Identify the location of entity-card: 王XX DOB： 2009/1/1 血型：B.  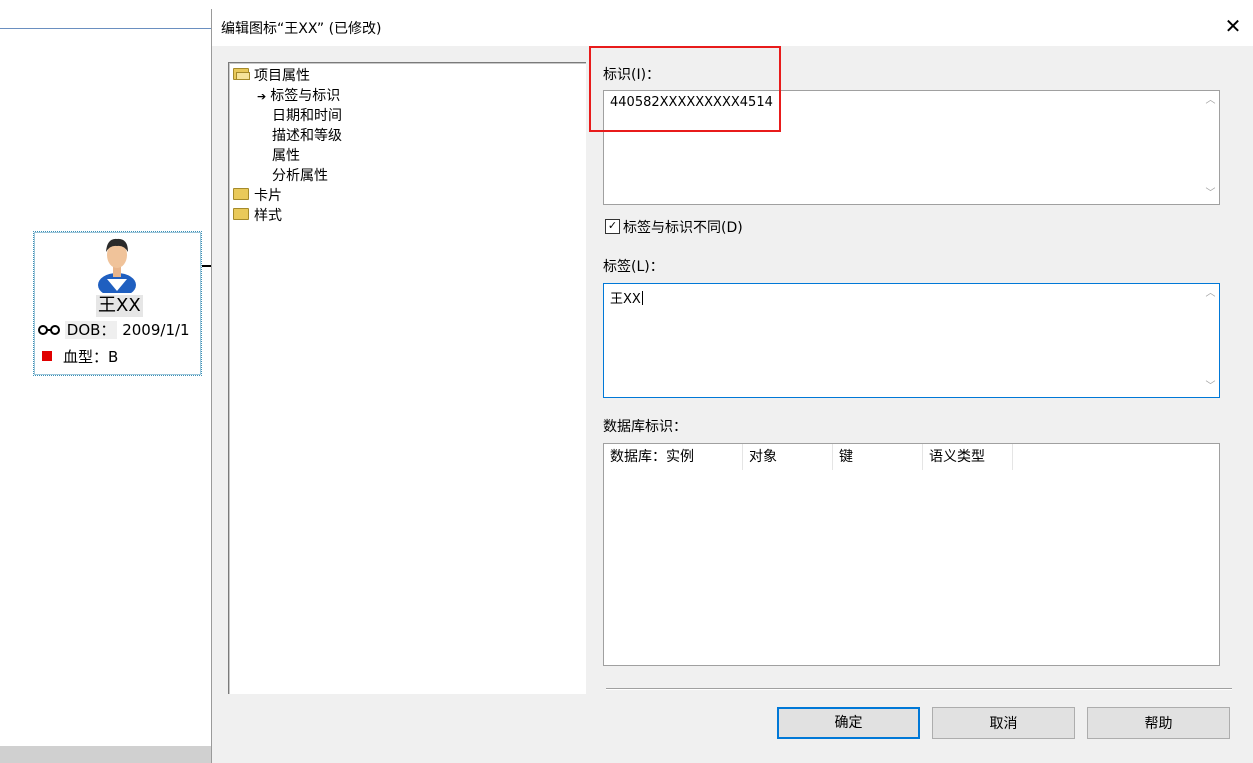
(117, 303).